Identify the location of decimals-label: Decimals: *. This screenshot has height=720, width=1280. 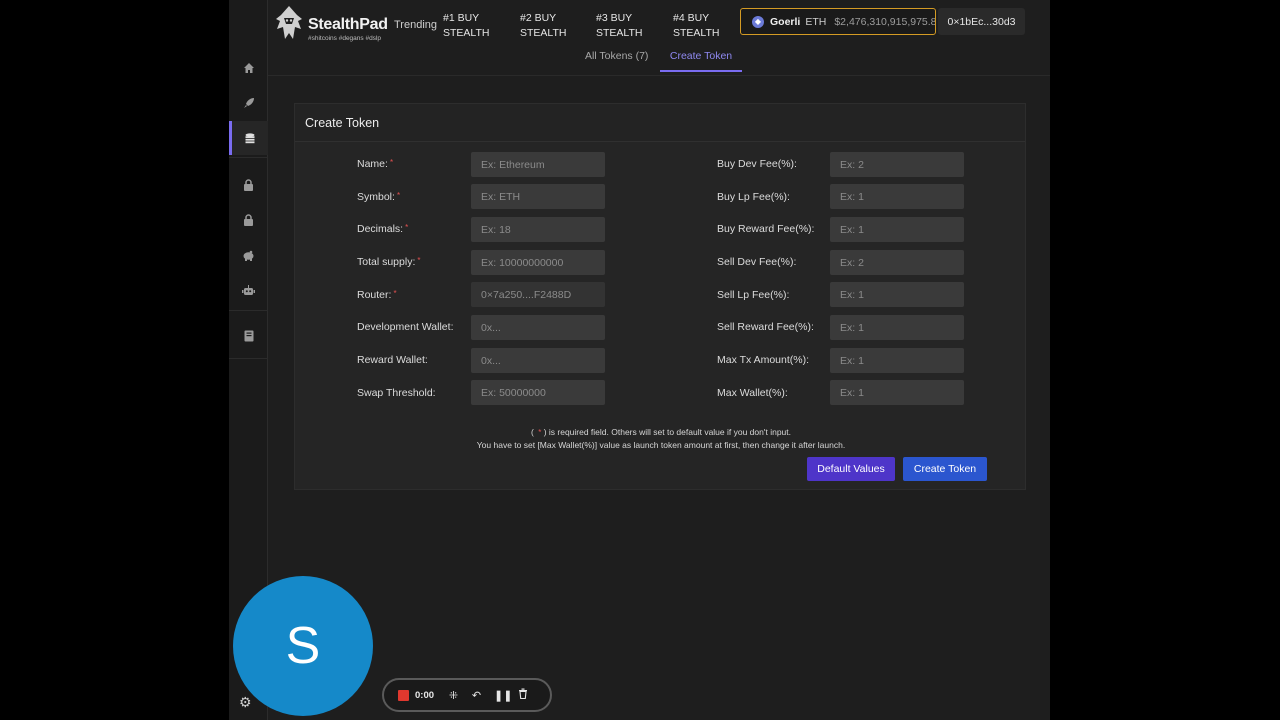
(383, 229).